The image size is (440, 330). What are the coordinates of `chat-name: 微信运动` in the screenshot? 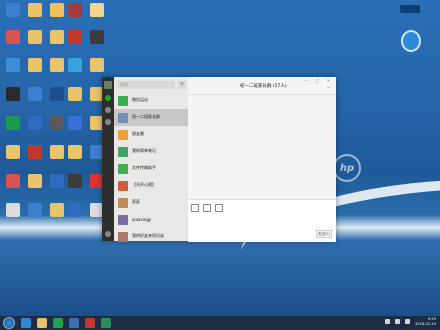 It's located at (140, 99).